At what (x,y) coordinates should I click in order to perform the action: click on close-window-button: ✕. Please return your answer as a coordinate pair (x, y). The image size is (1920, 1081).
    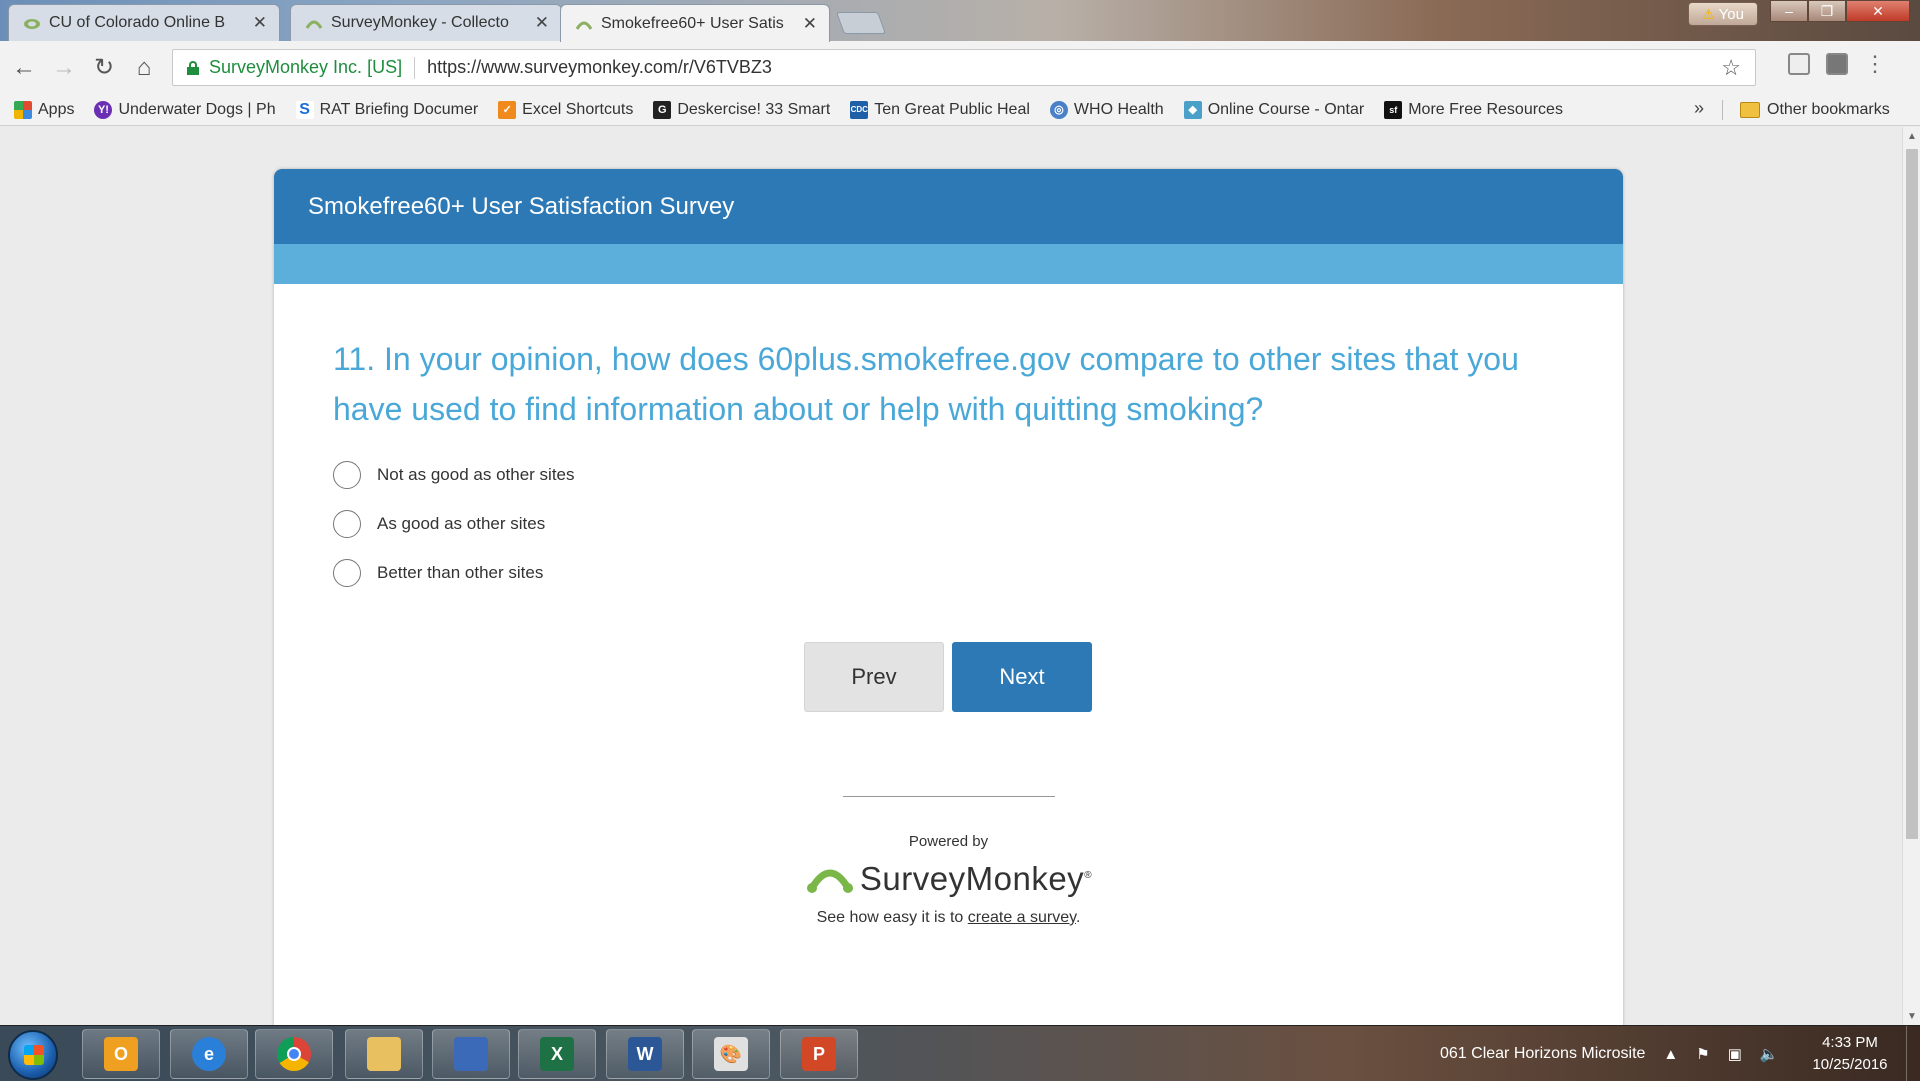
    Looking at the image, I should click on (1878, 11).